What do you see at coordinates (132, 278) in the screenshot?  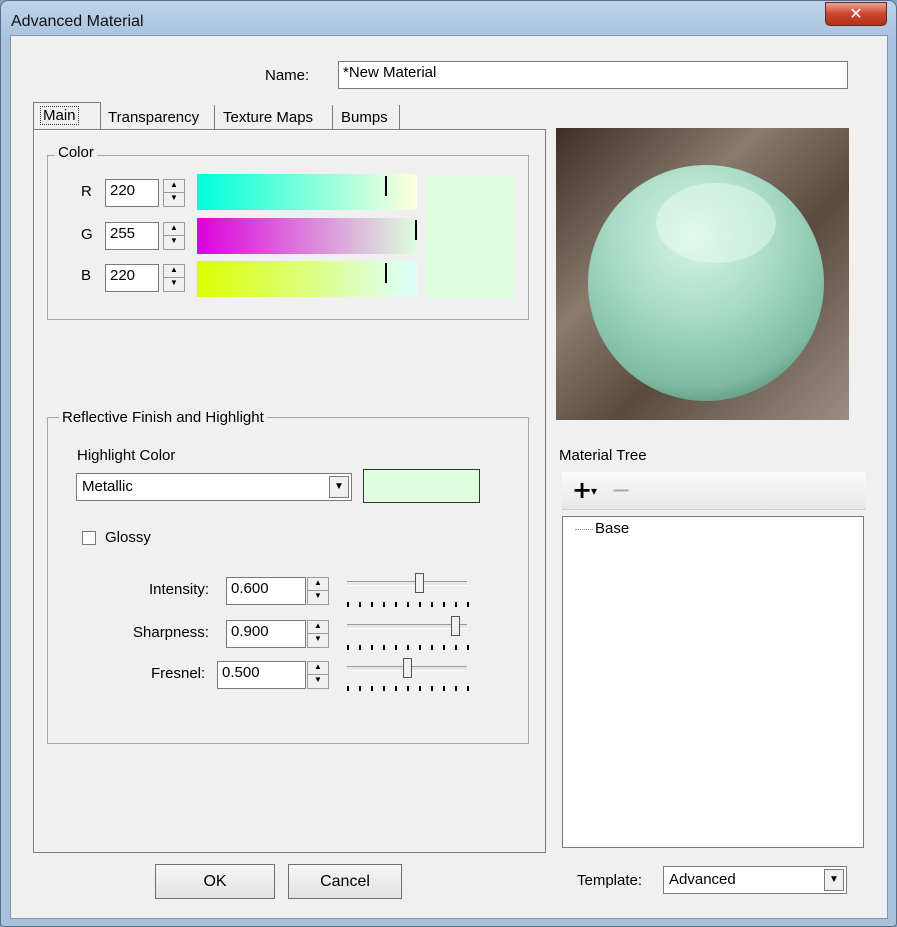 I see `blue-value-input: 220` at bounding box center [132, 278].